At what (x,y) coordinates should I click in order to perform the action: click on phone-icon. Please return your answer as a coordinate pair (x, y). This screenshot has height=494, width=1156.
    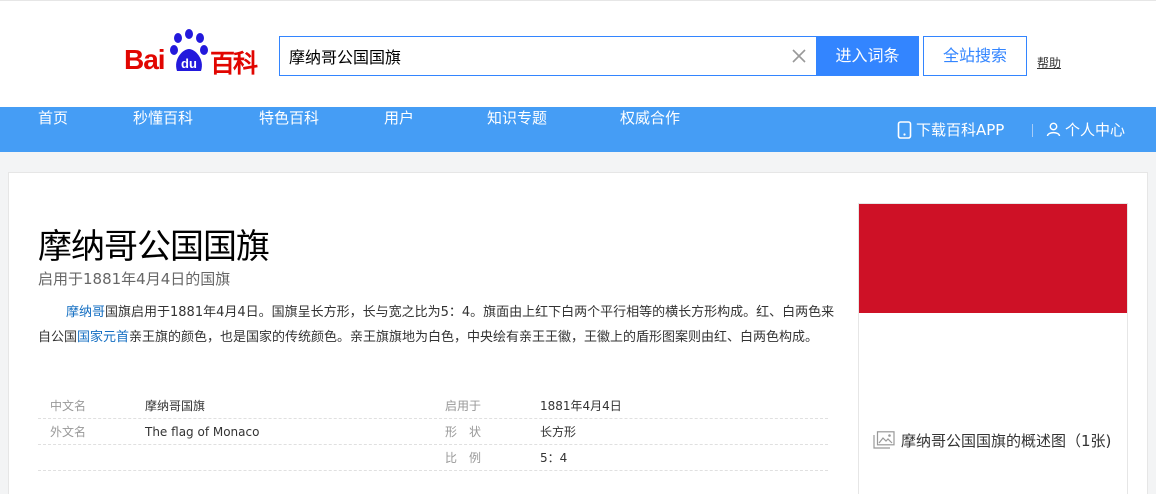
    Looking at the image, I should click on (904, 129).